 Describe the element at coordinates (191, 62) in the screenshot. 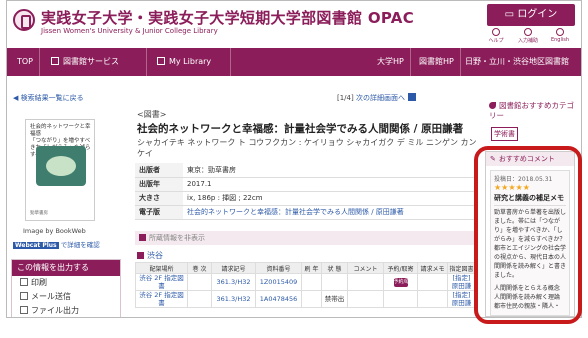

I see `nav-my-library: My Library` at that location.